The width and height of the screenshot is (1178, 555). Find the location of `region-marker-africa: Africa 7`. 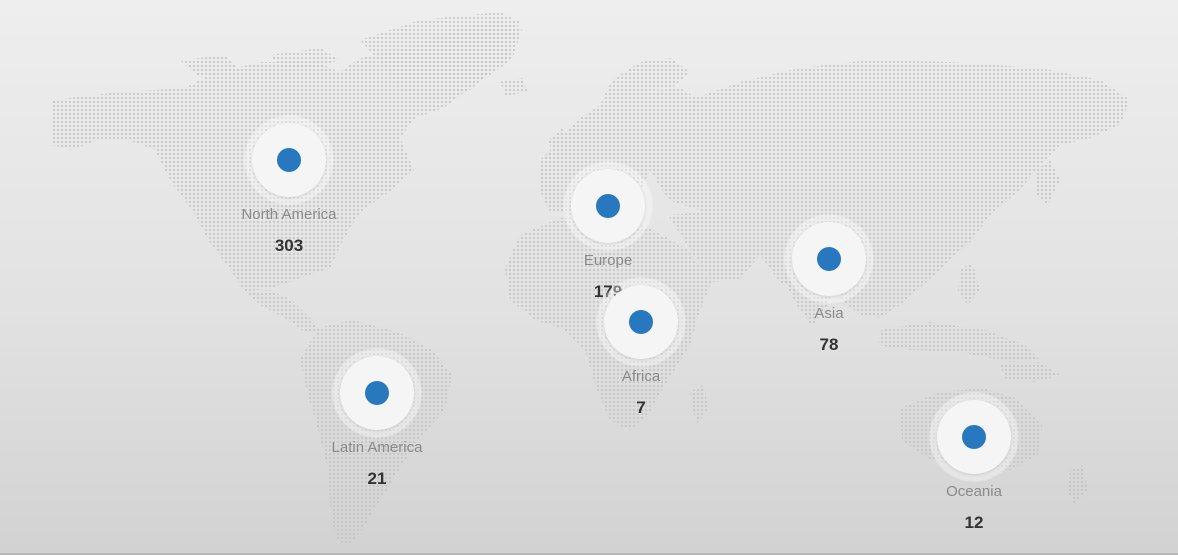

region-marker-africa: Africa 7 is located at coordinates (641, 348).